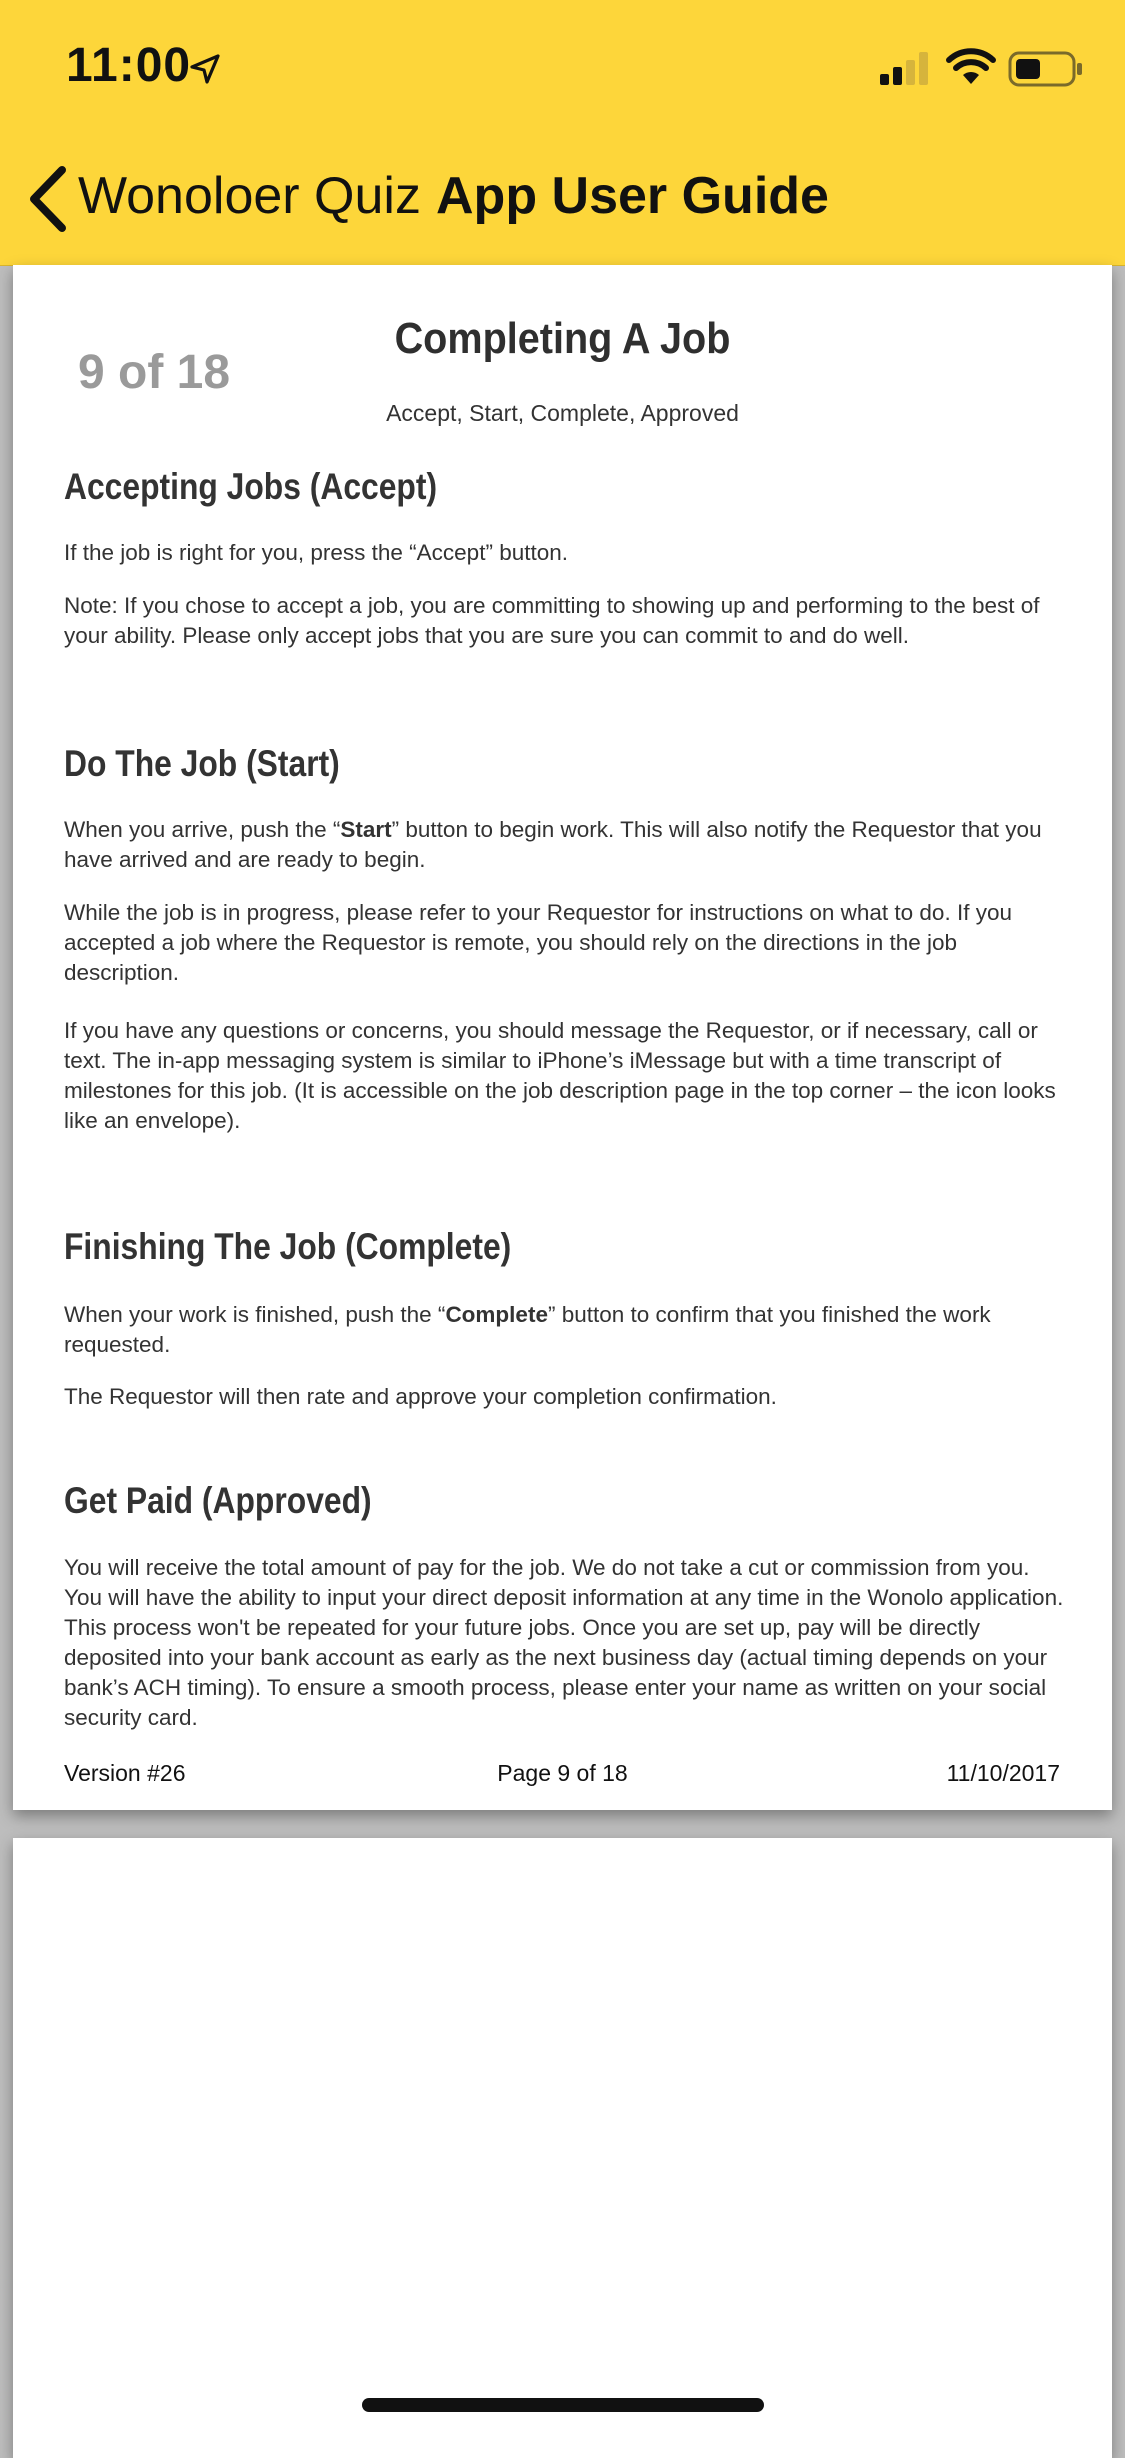 This screenshot has width=1125, height=2458. What do you see at coordinates (1045, 69) in the screenshot?
I see `battery-icon` at bounding box center [1045, 69].